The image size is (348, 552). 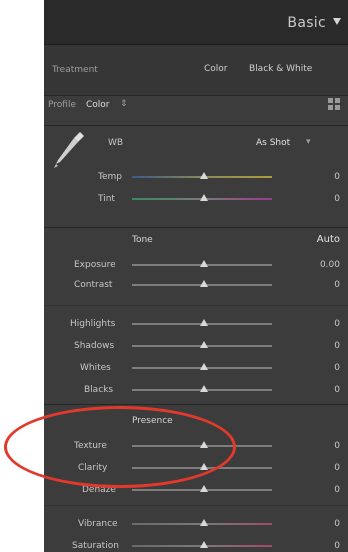 I want to click on wb-label: WB, so click(x=116, y=143).